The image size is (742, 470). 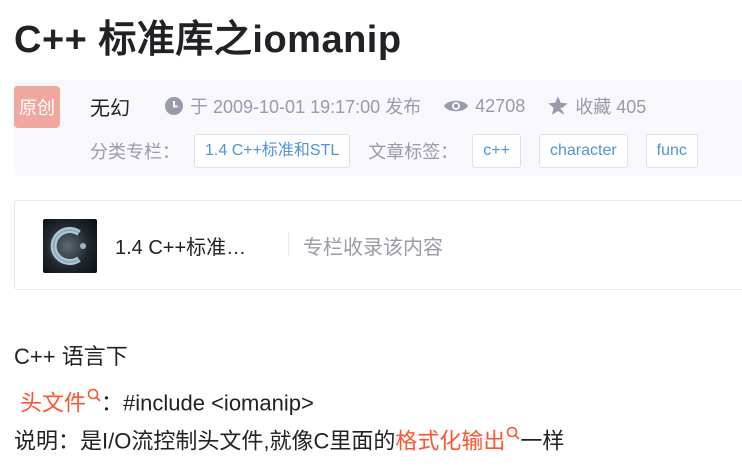 I want to click on content-line-3: 说明：是I/O流控制头文件,就像C里面的格式化输出 一样, so click(x=289, y=434).